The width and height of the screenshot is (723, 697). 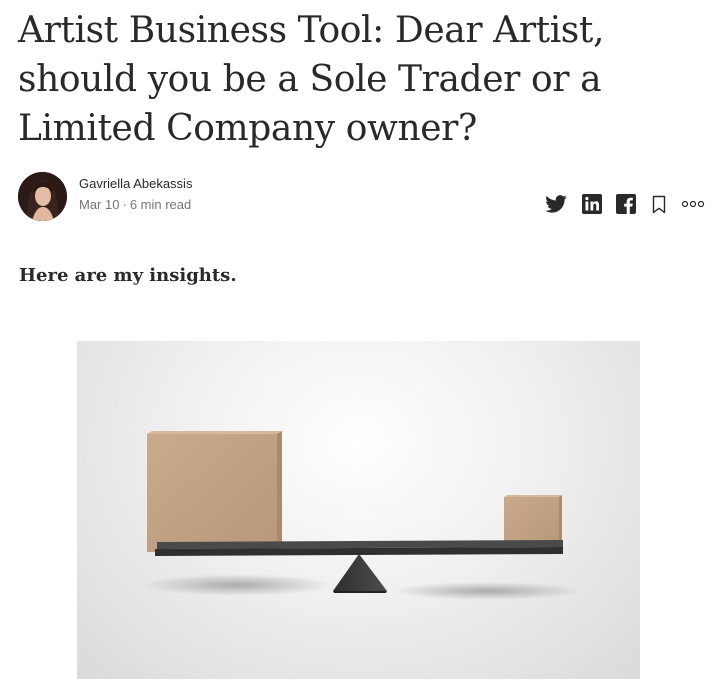 I want to click on avatar-portrait, so click(x=42, y=196).